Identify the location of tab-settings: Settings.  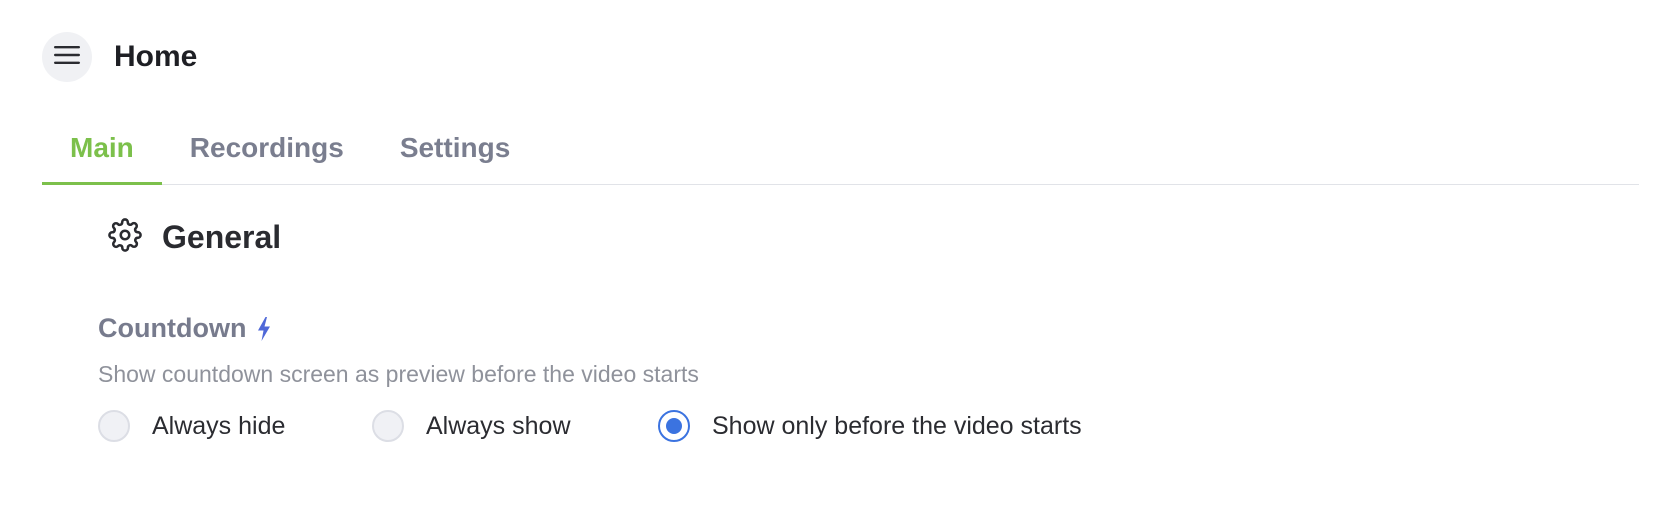
(455, 152).